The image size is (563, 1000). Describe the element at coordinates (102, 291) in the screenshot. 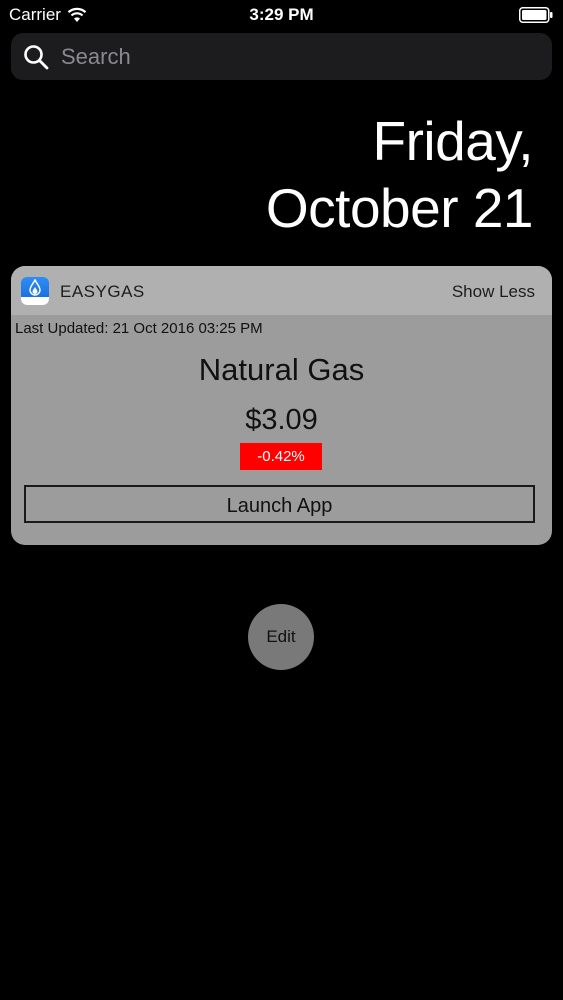

I see `widget-app-name: EASYGAS` at that location.